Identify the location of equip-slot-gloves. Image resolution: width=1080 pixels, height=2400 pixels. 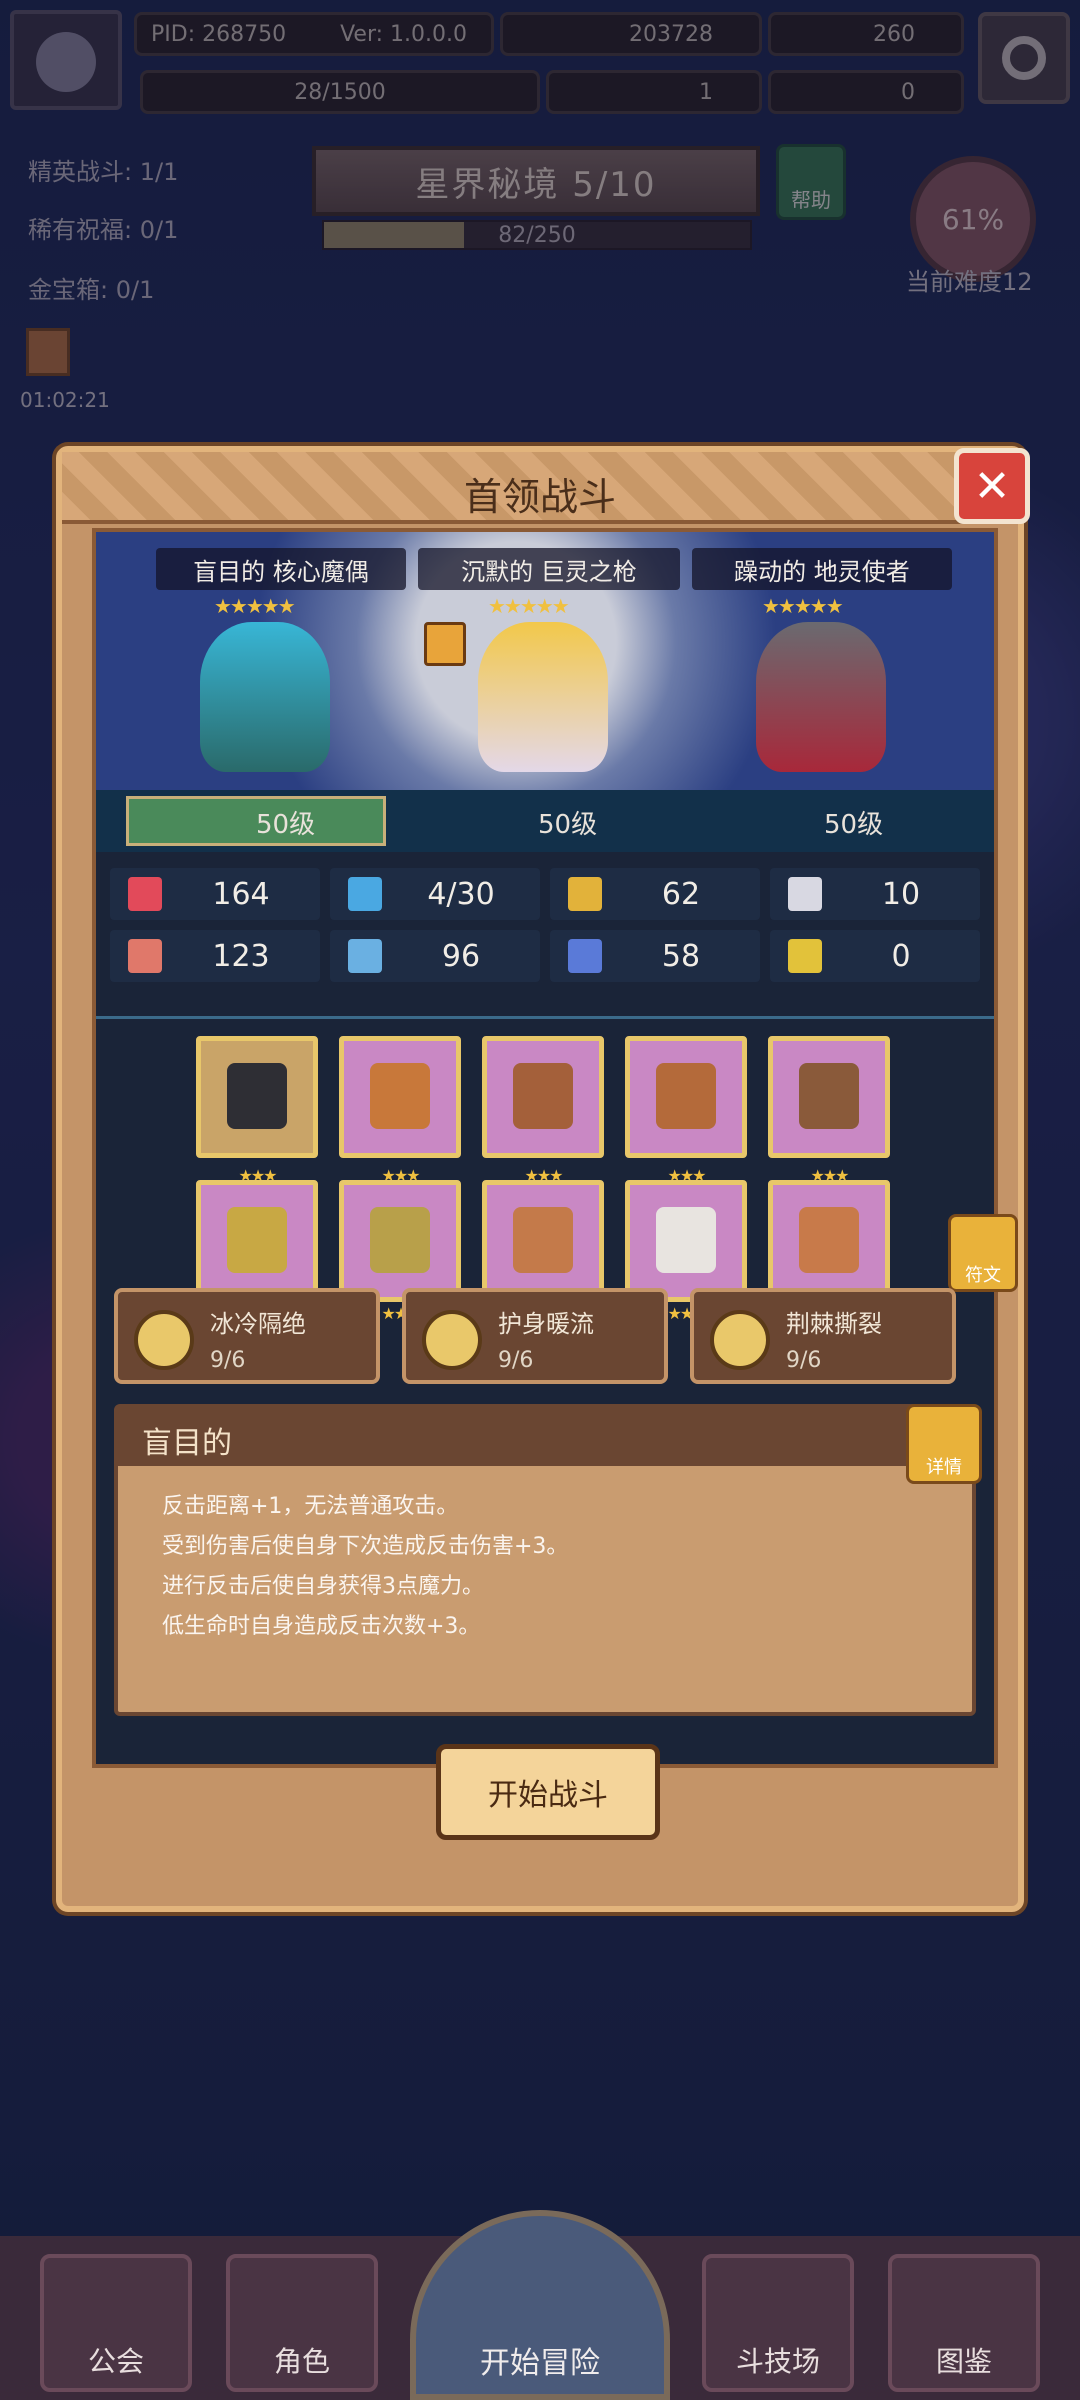
(543, 1241).